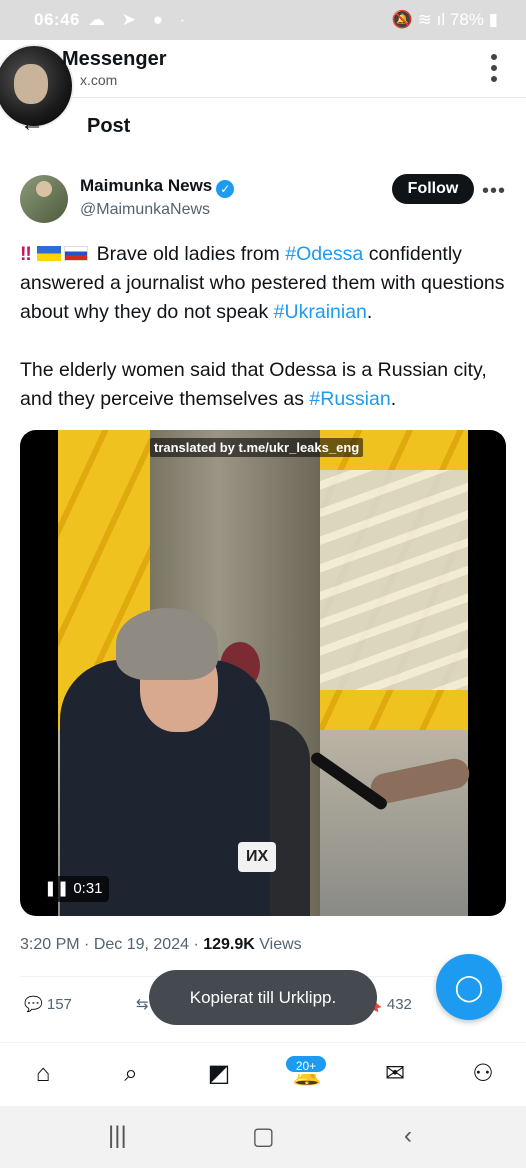 This screenshot has height=1168, width=526. I want to click on battery-icon: ▮, so click(493, 19).